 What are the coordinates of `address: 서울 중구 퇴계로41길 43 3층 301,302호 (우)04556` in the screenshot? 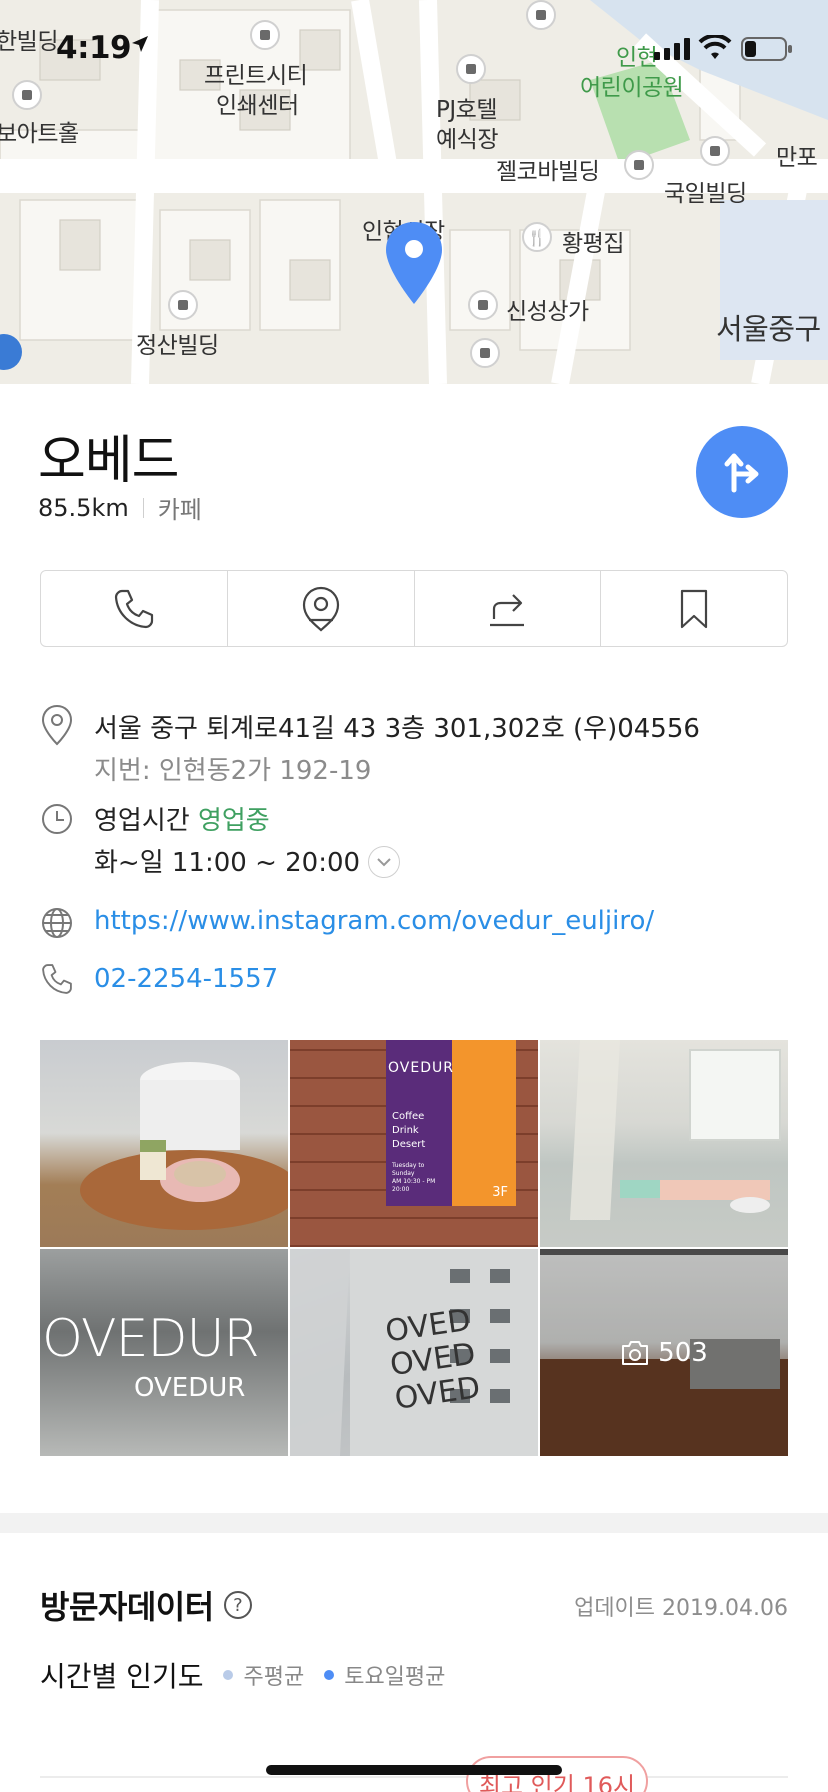 It's located at (397, 726).